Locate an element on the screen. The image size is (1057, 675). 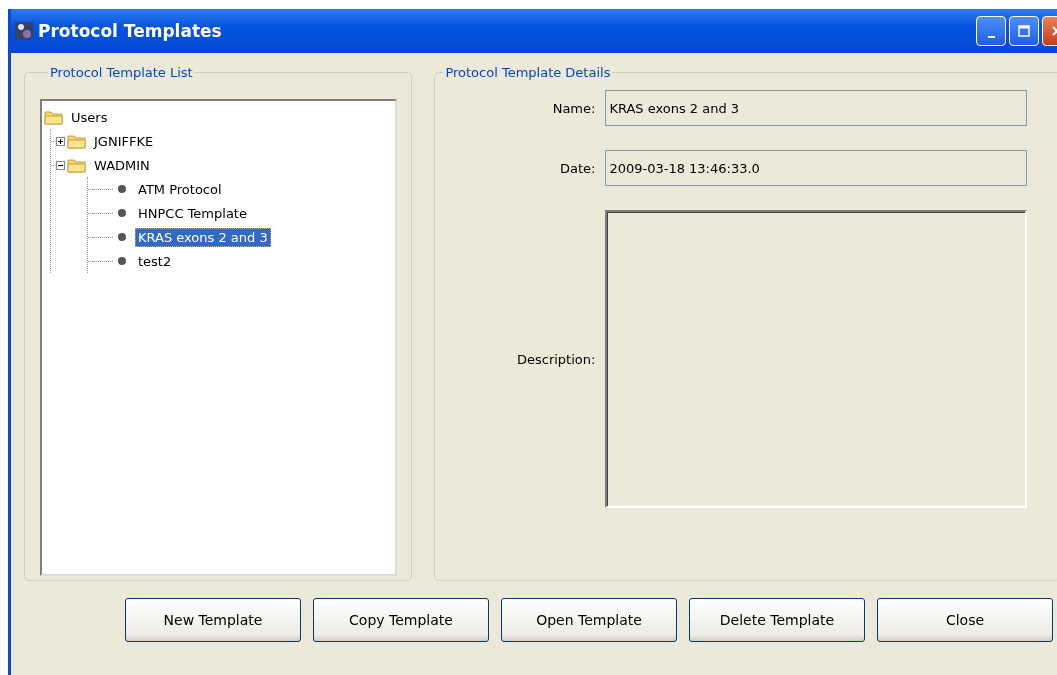
app-icon is located at coordinates (24, 31).